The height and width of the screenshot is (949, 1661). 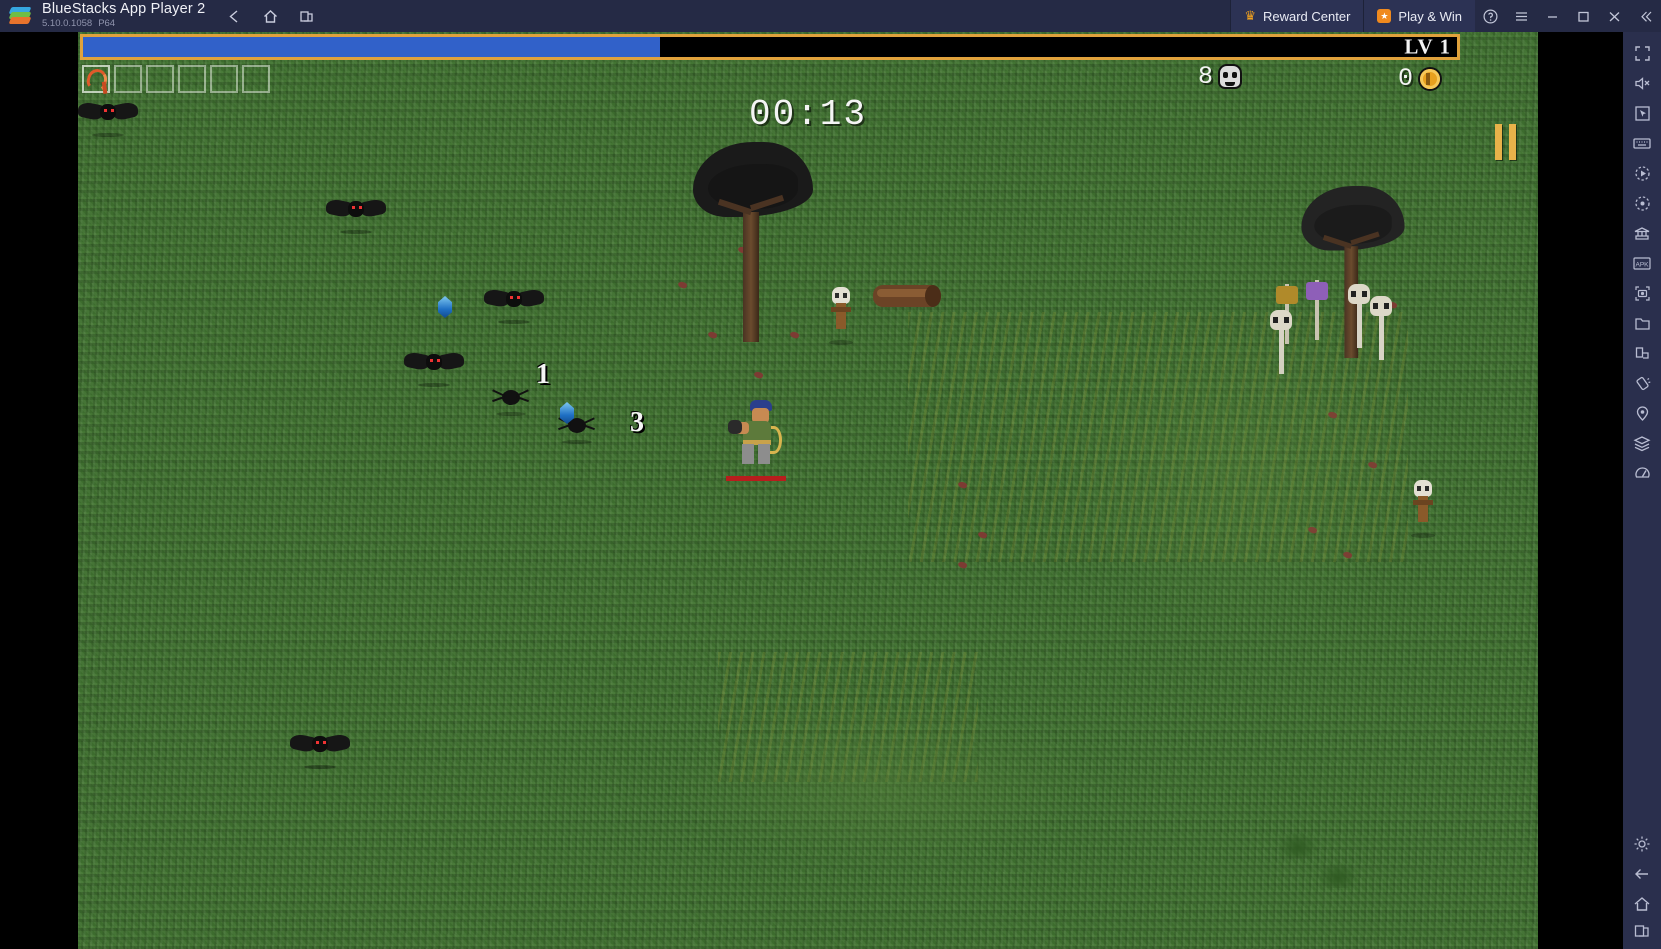 What do you see at coordinates (1642, 844) in the screenshot?
I see `settings-gear-icon` at bounding box center [1642, 844].